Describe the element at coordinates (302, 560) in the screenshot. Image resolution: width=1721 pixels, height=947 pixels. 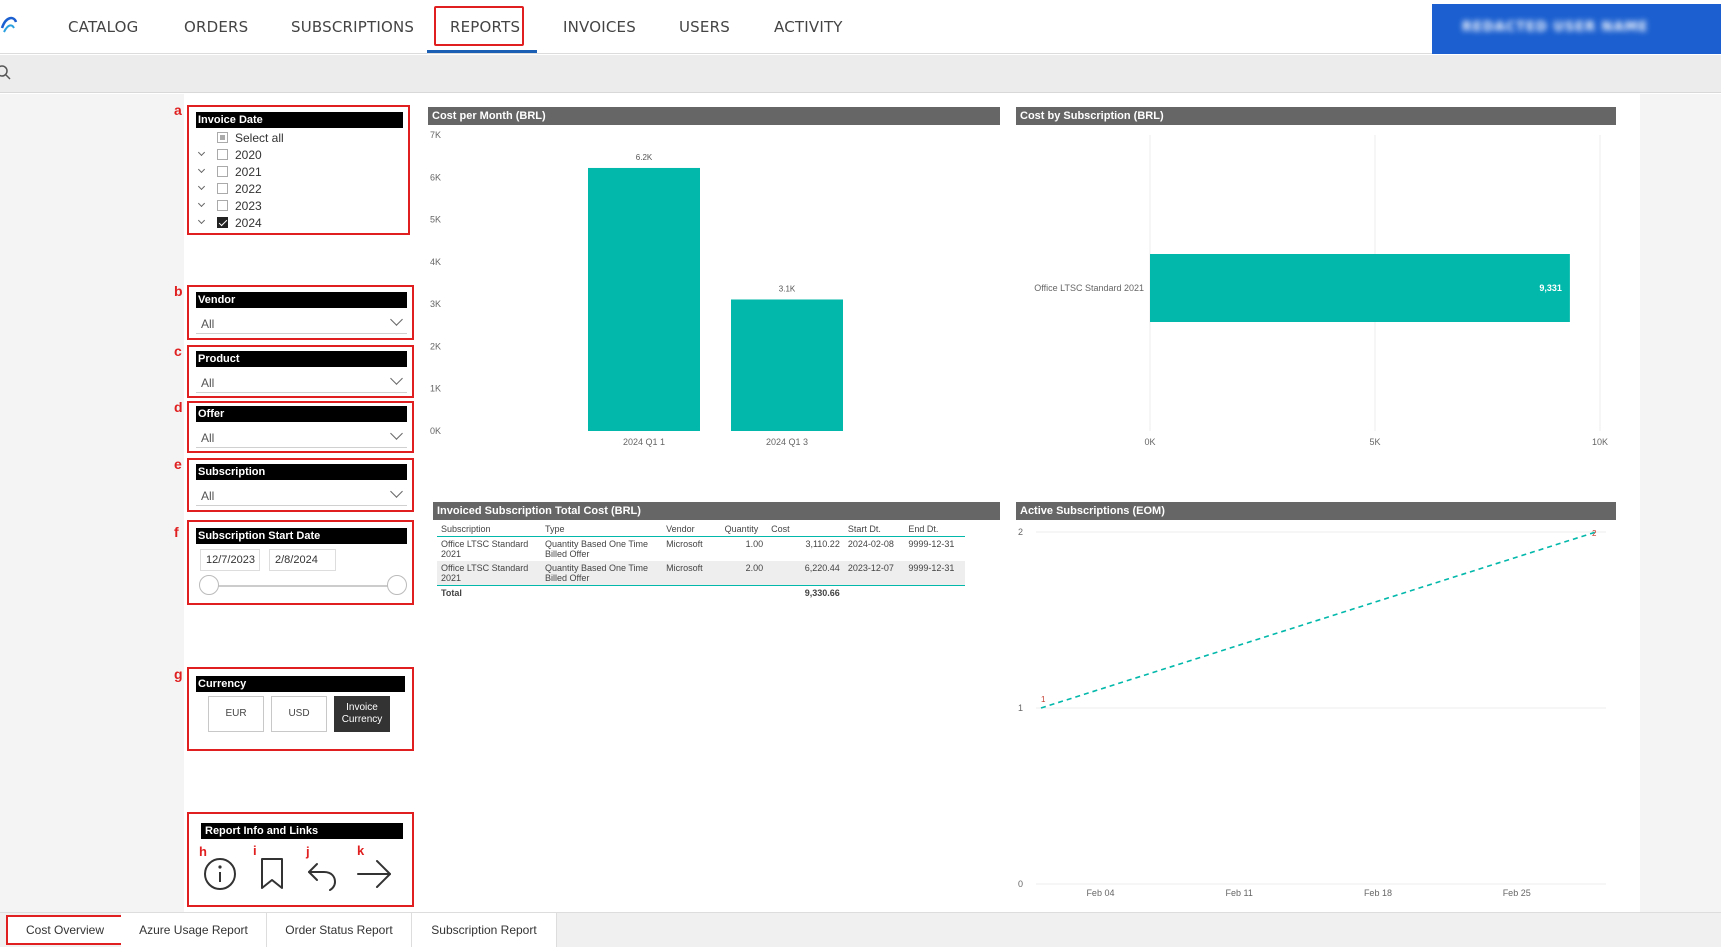
I see `start-date-to-input: 2/8/2024` at that location.